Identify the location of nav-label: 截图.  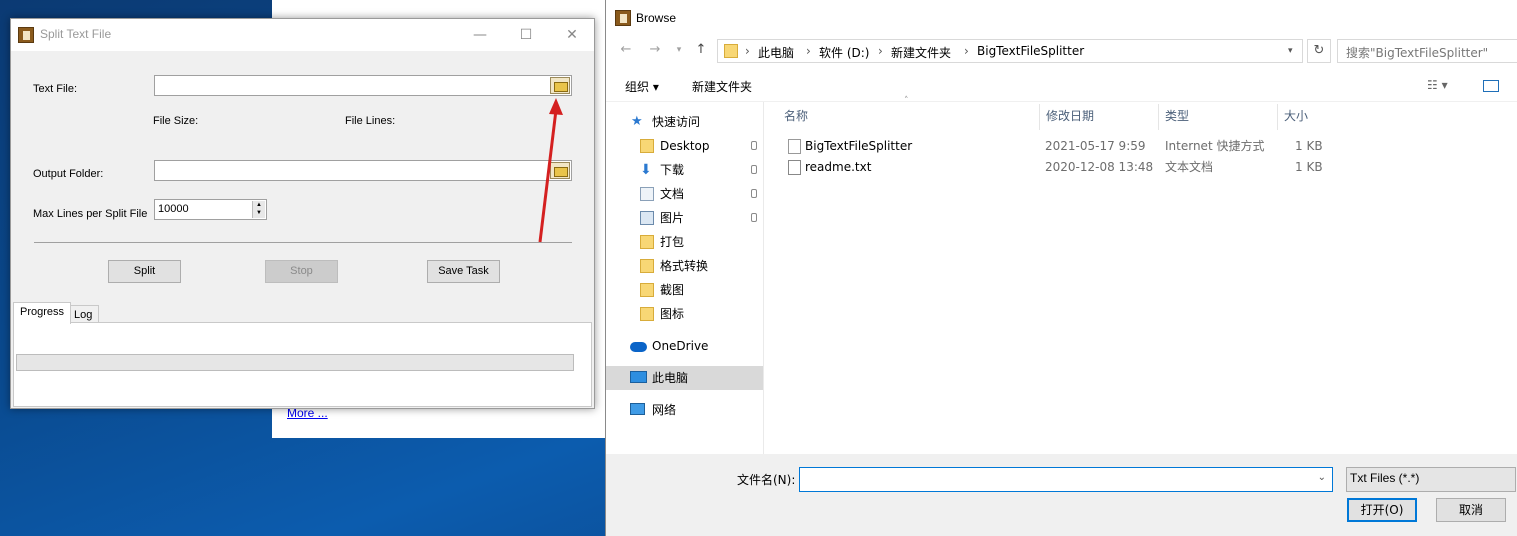
(672, 290).